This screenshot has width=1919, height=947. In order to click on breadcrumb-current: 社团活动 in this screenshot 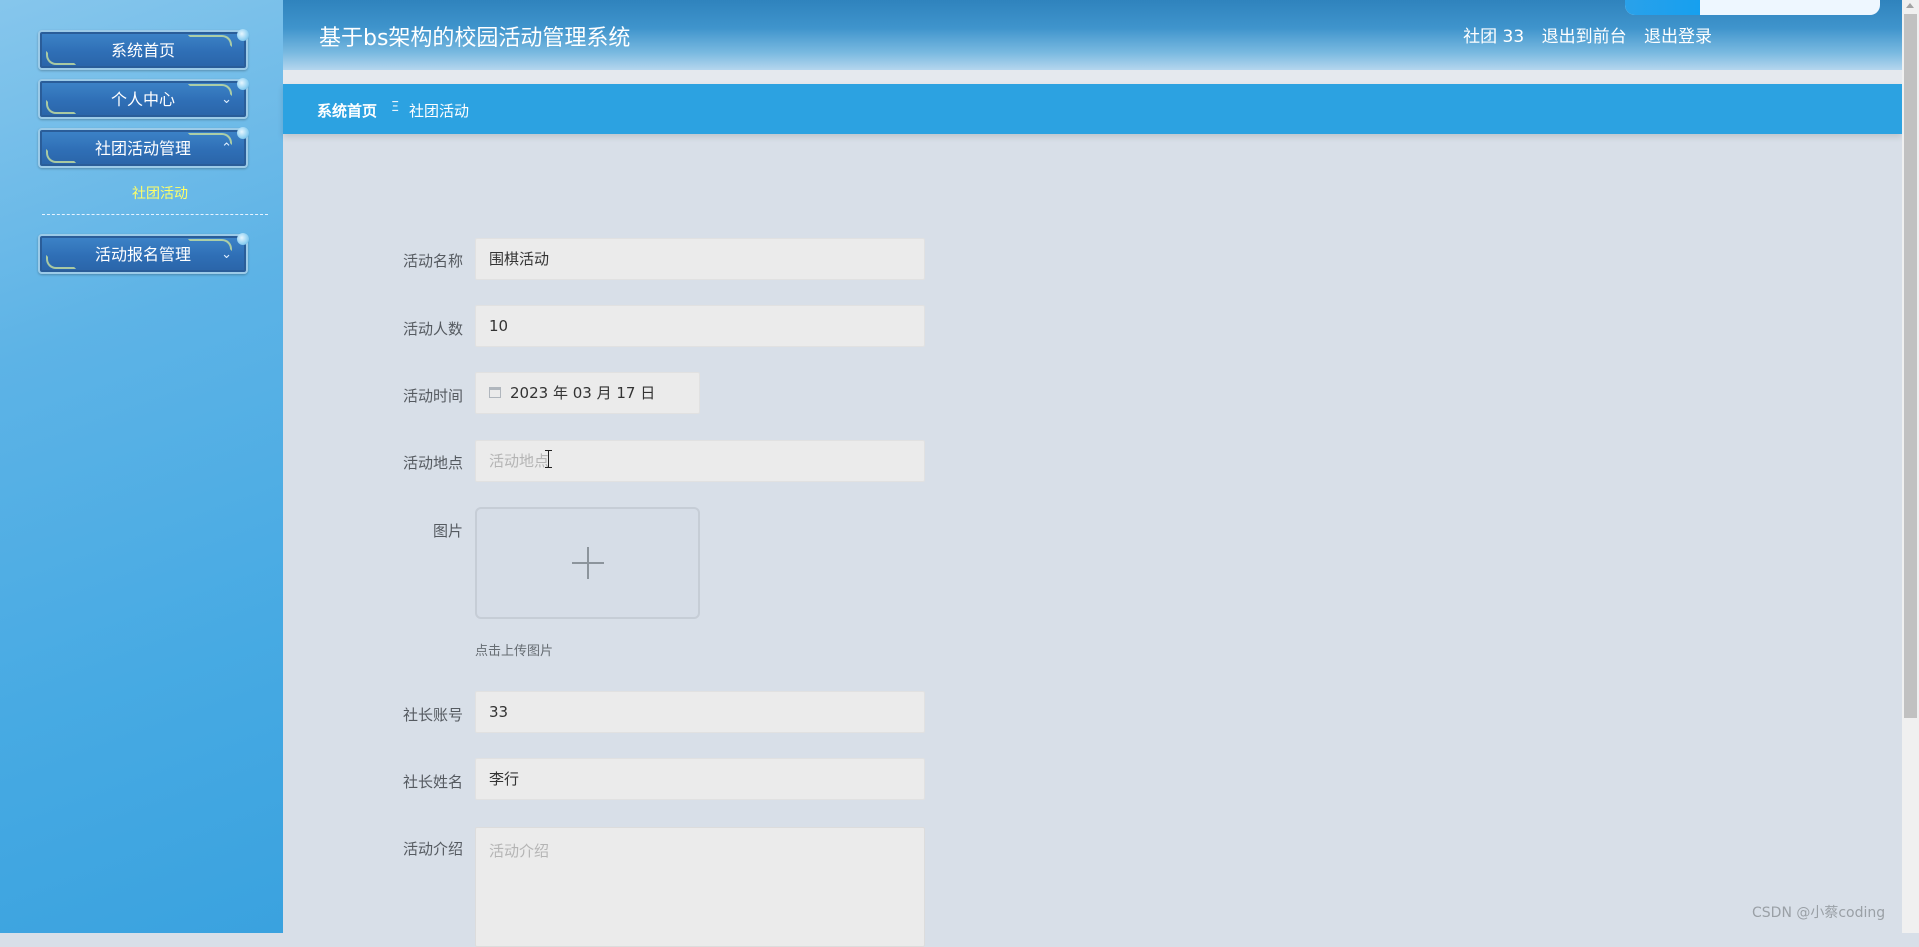, I will do `click(439, 111)`.